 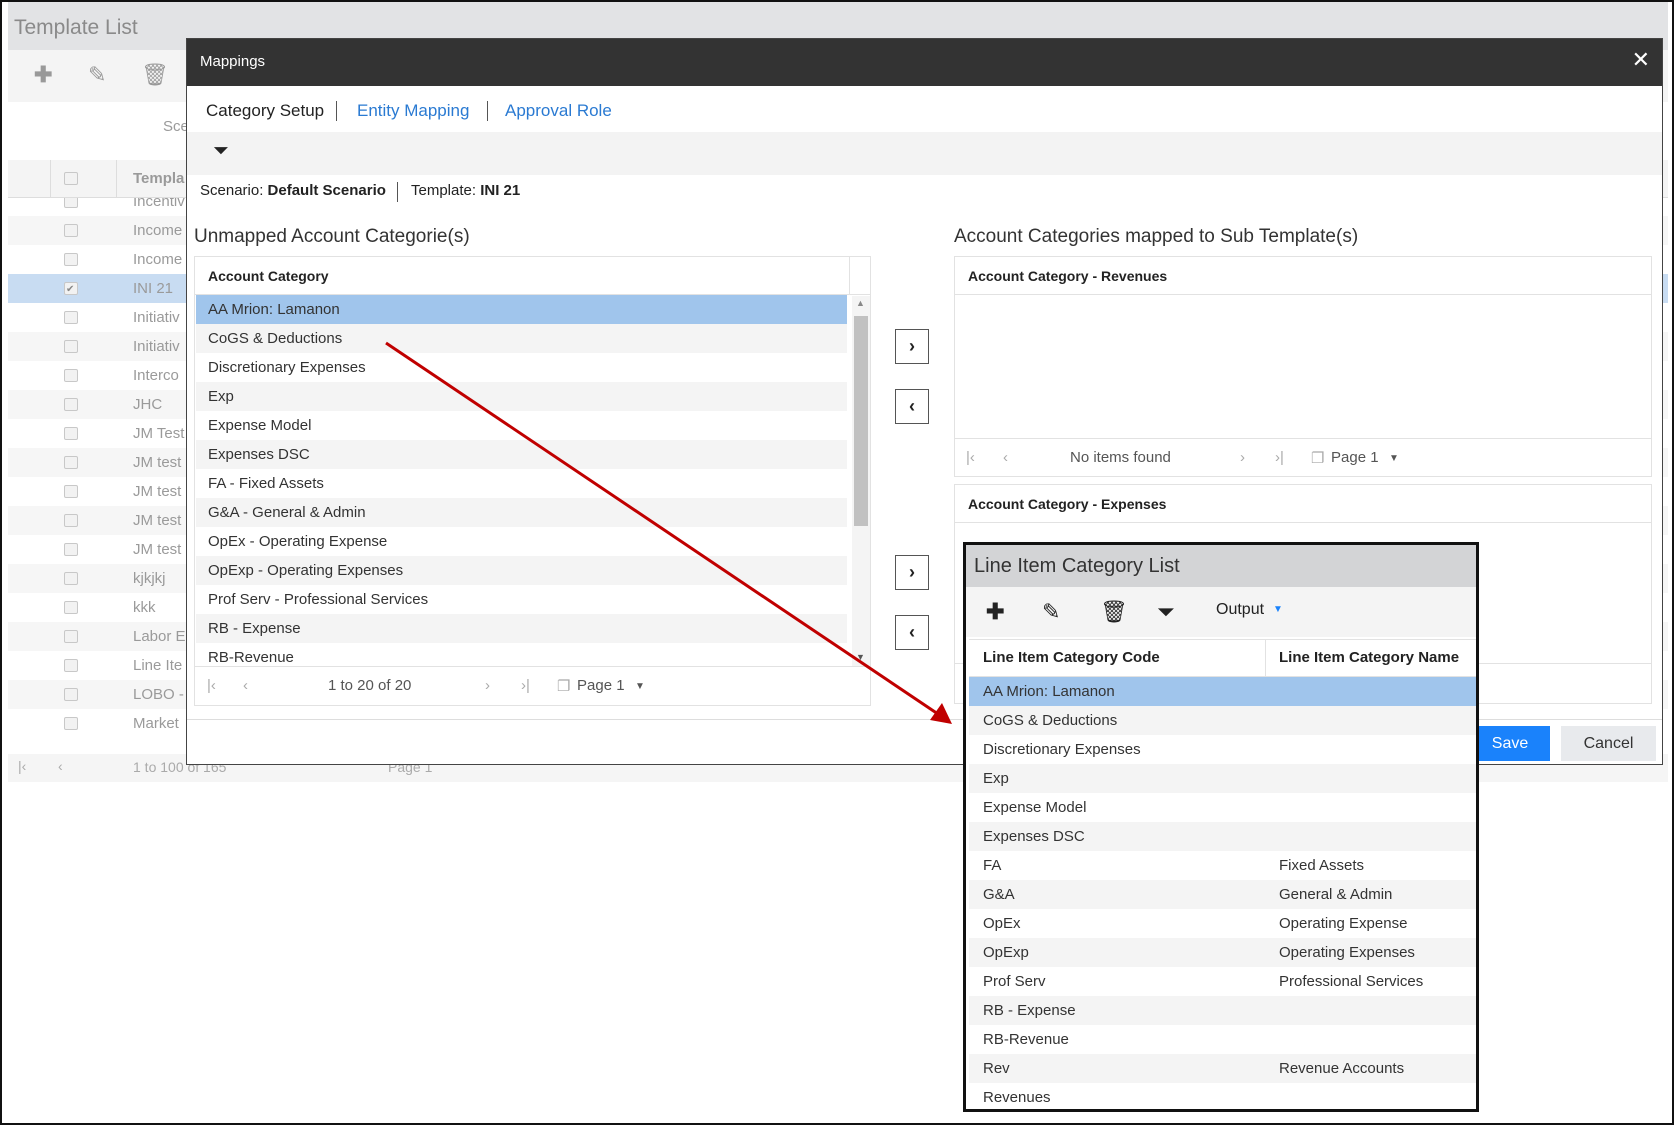 What do you see at coordinates (1608, 743) in the screenshot?
I see `cancel-button: Cancel` at bounding box center [1608, 743].